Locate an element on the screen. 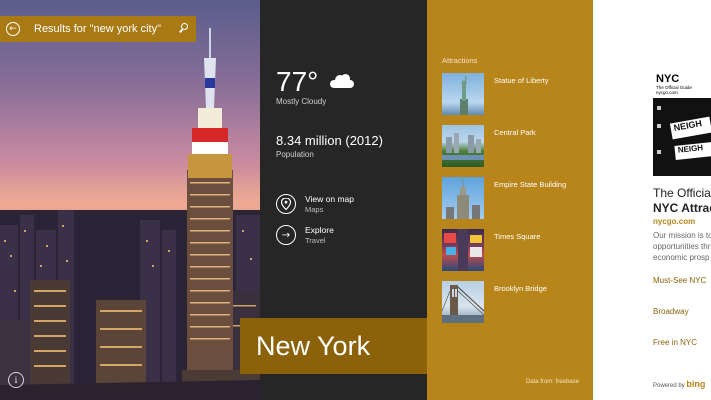 The height and width of the screenshot is (400, 711). search-results-bar: ← Results for "new york city" is located at coordinates (98, 29).